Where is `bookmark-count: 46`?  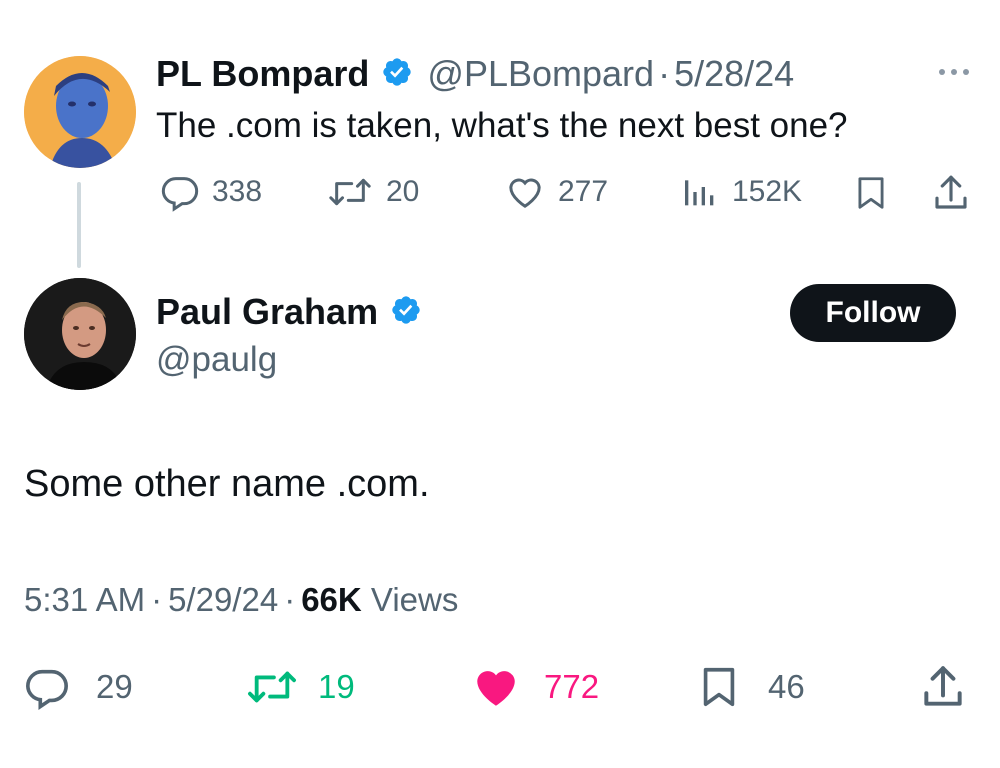 bookmark-count: 46 is located at coordinates (786, 686).